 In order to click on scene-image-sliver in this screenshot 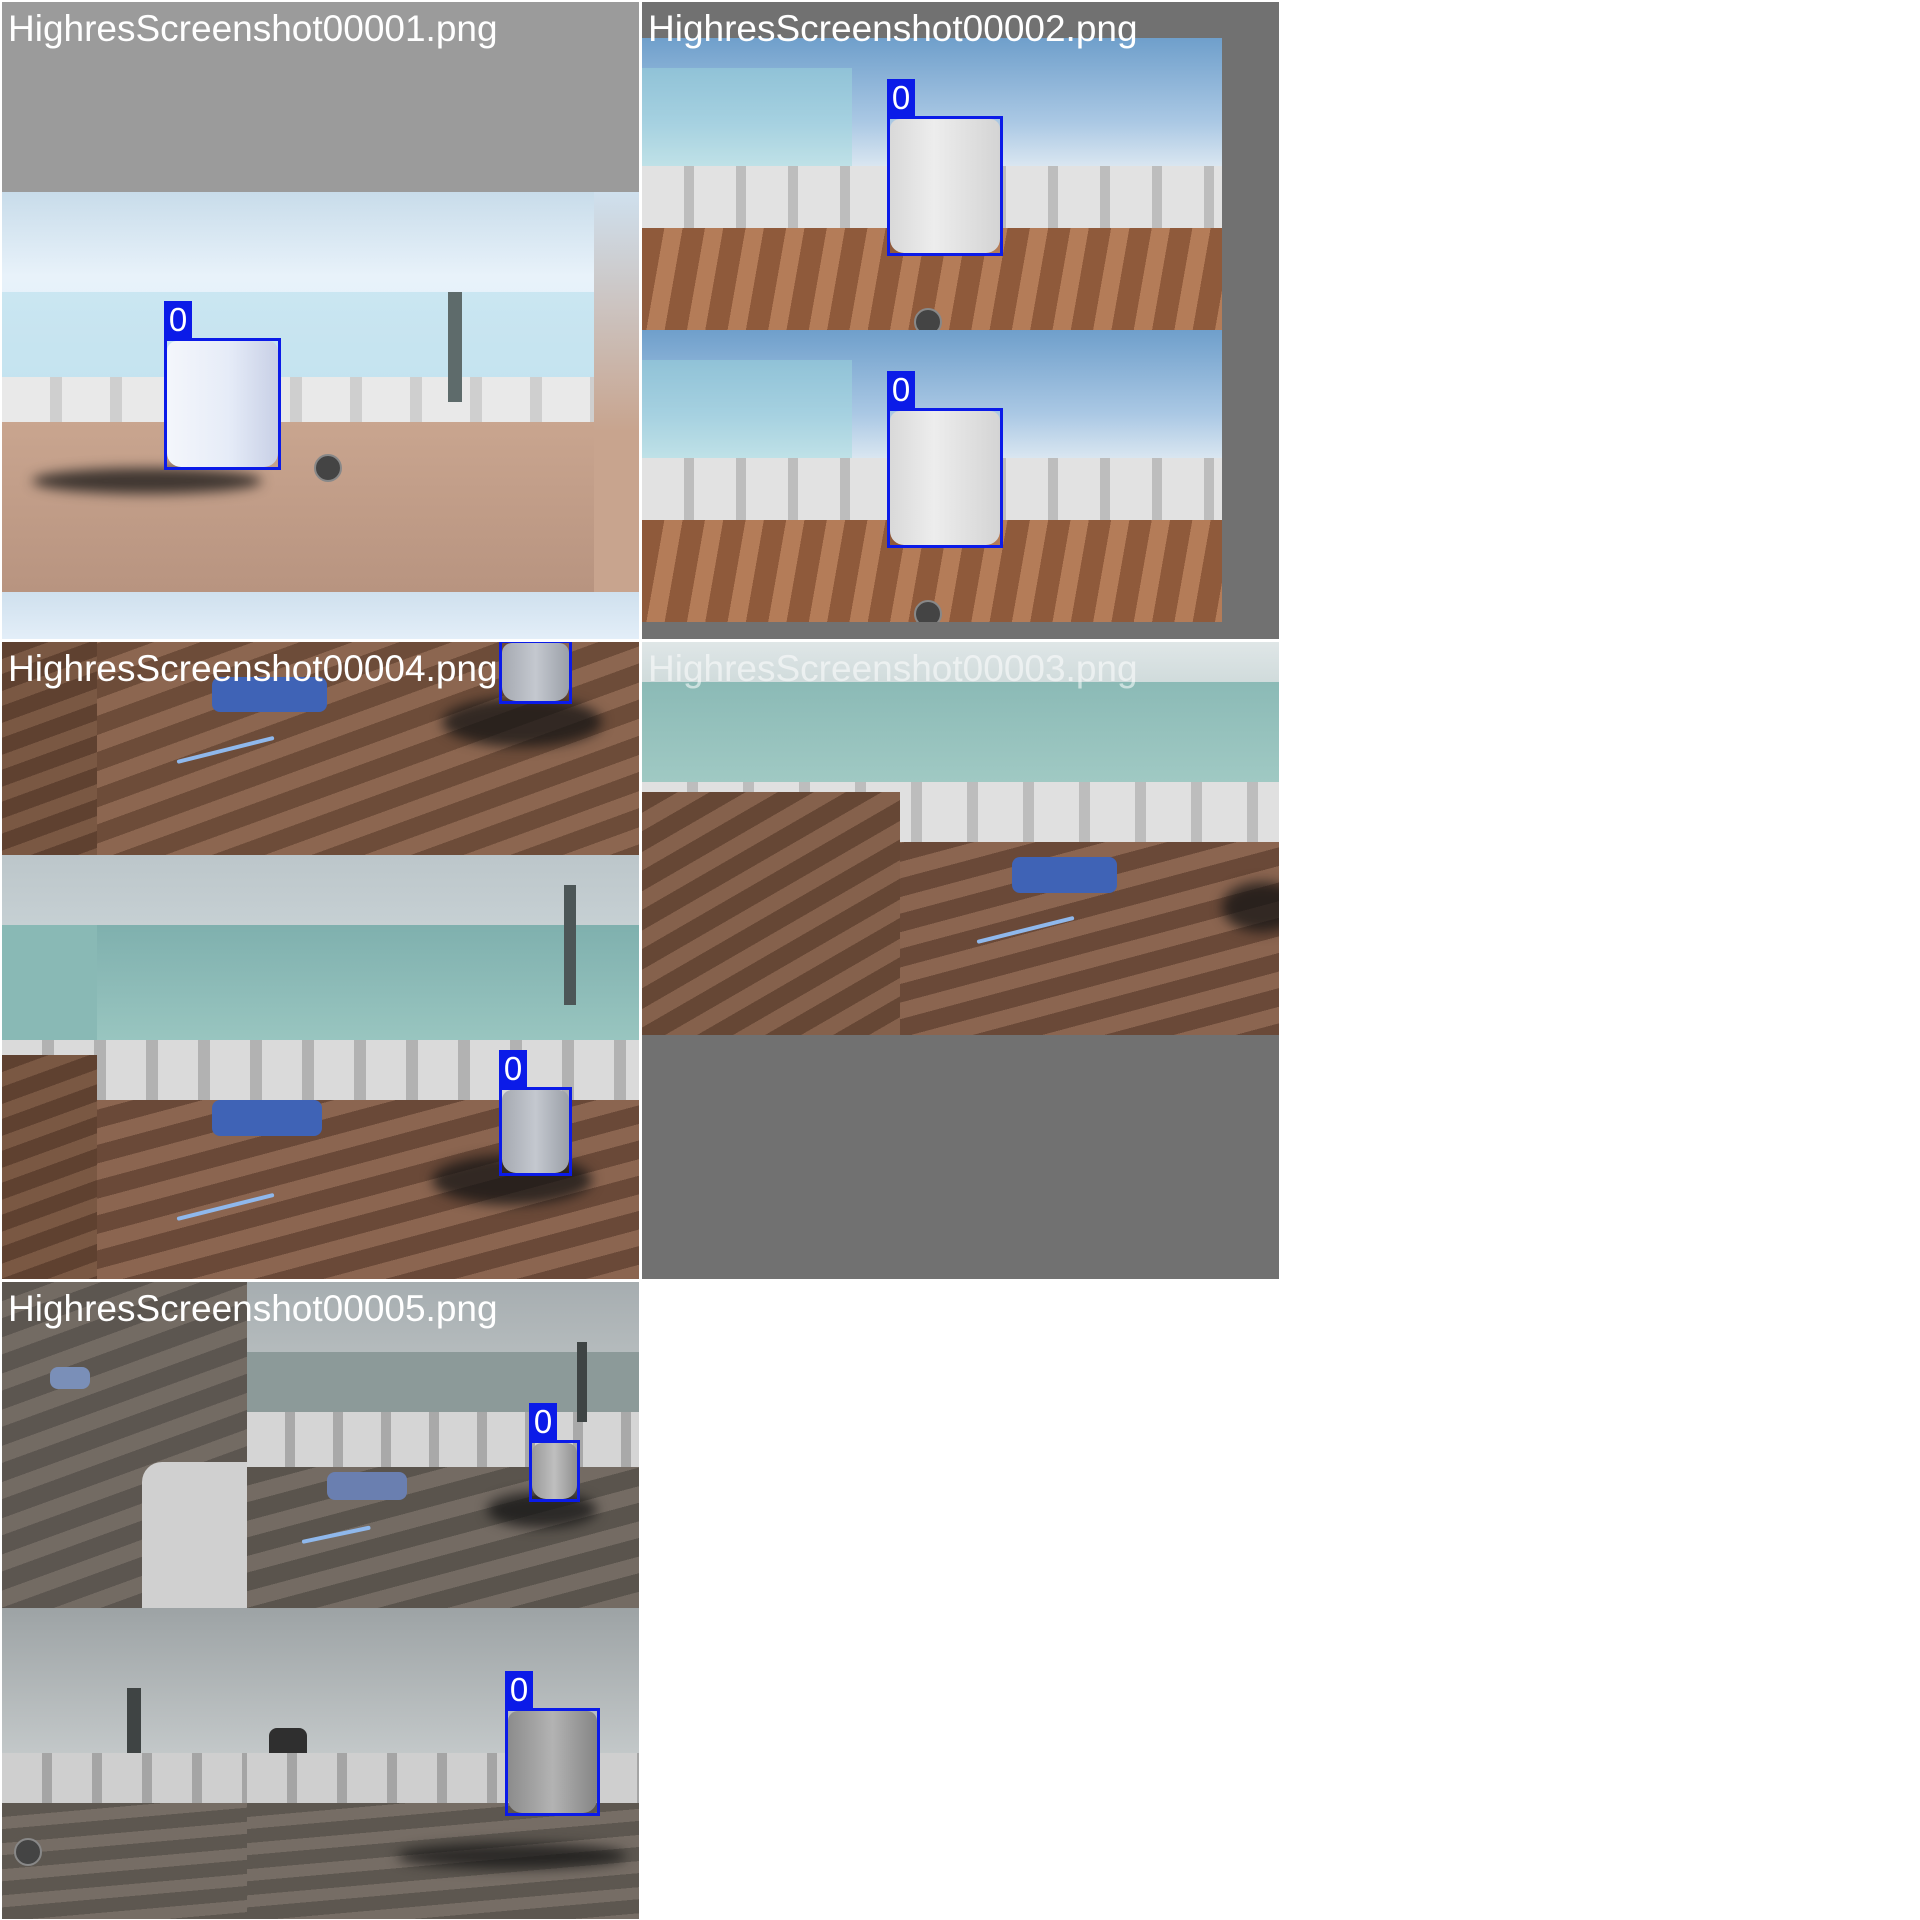, I will do `click(616, 392)`.